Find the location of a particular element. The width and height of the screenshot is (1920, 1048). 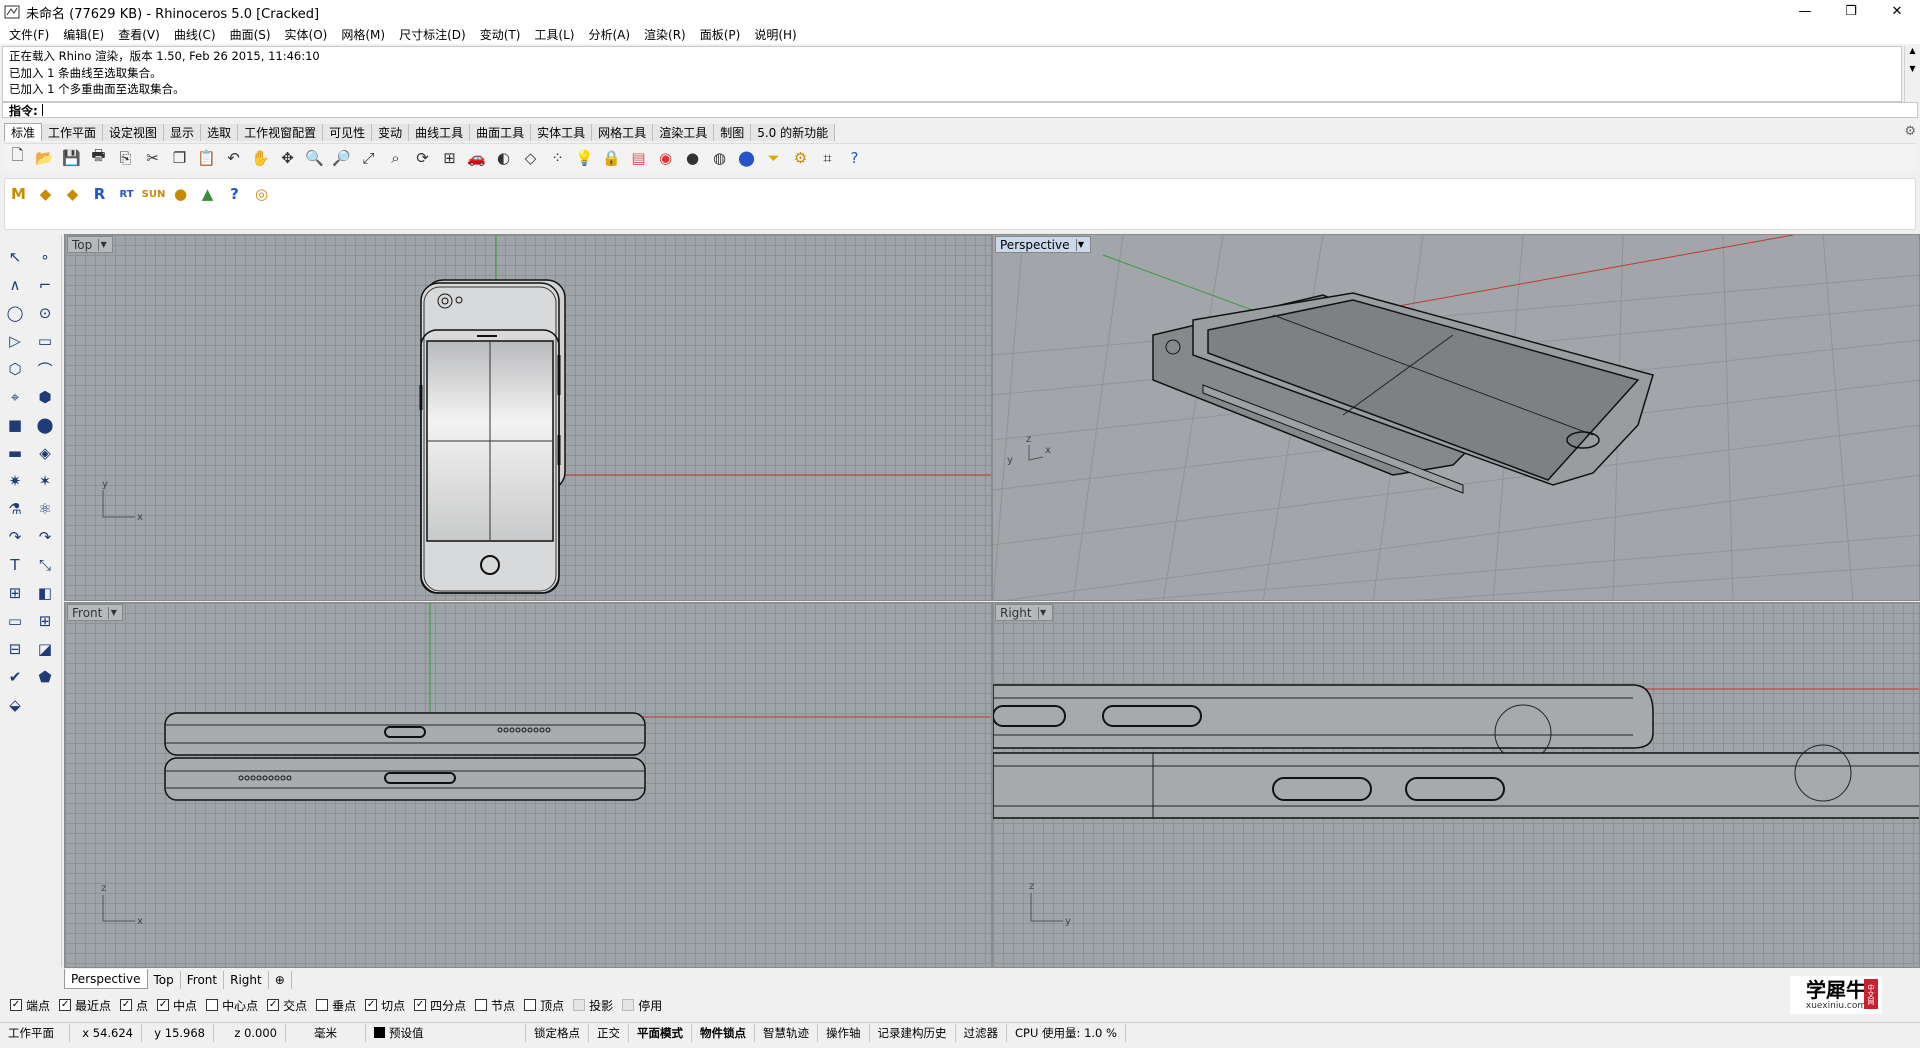

add-viewport-tab: ⊕ is located at coordinates (280, 980).